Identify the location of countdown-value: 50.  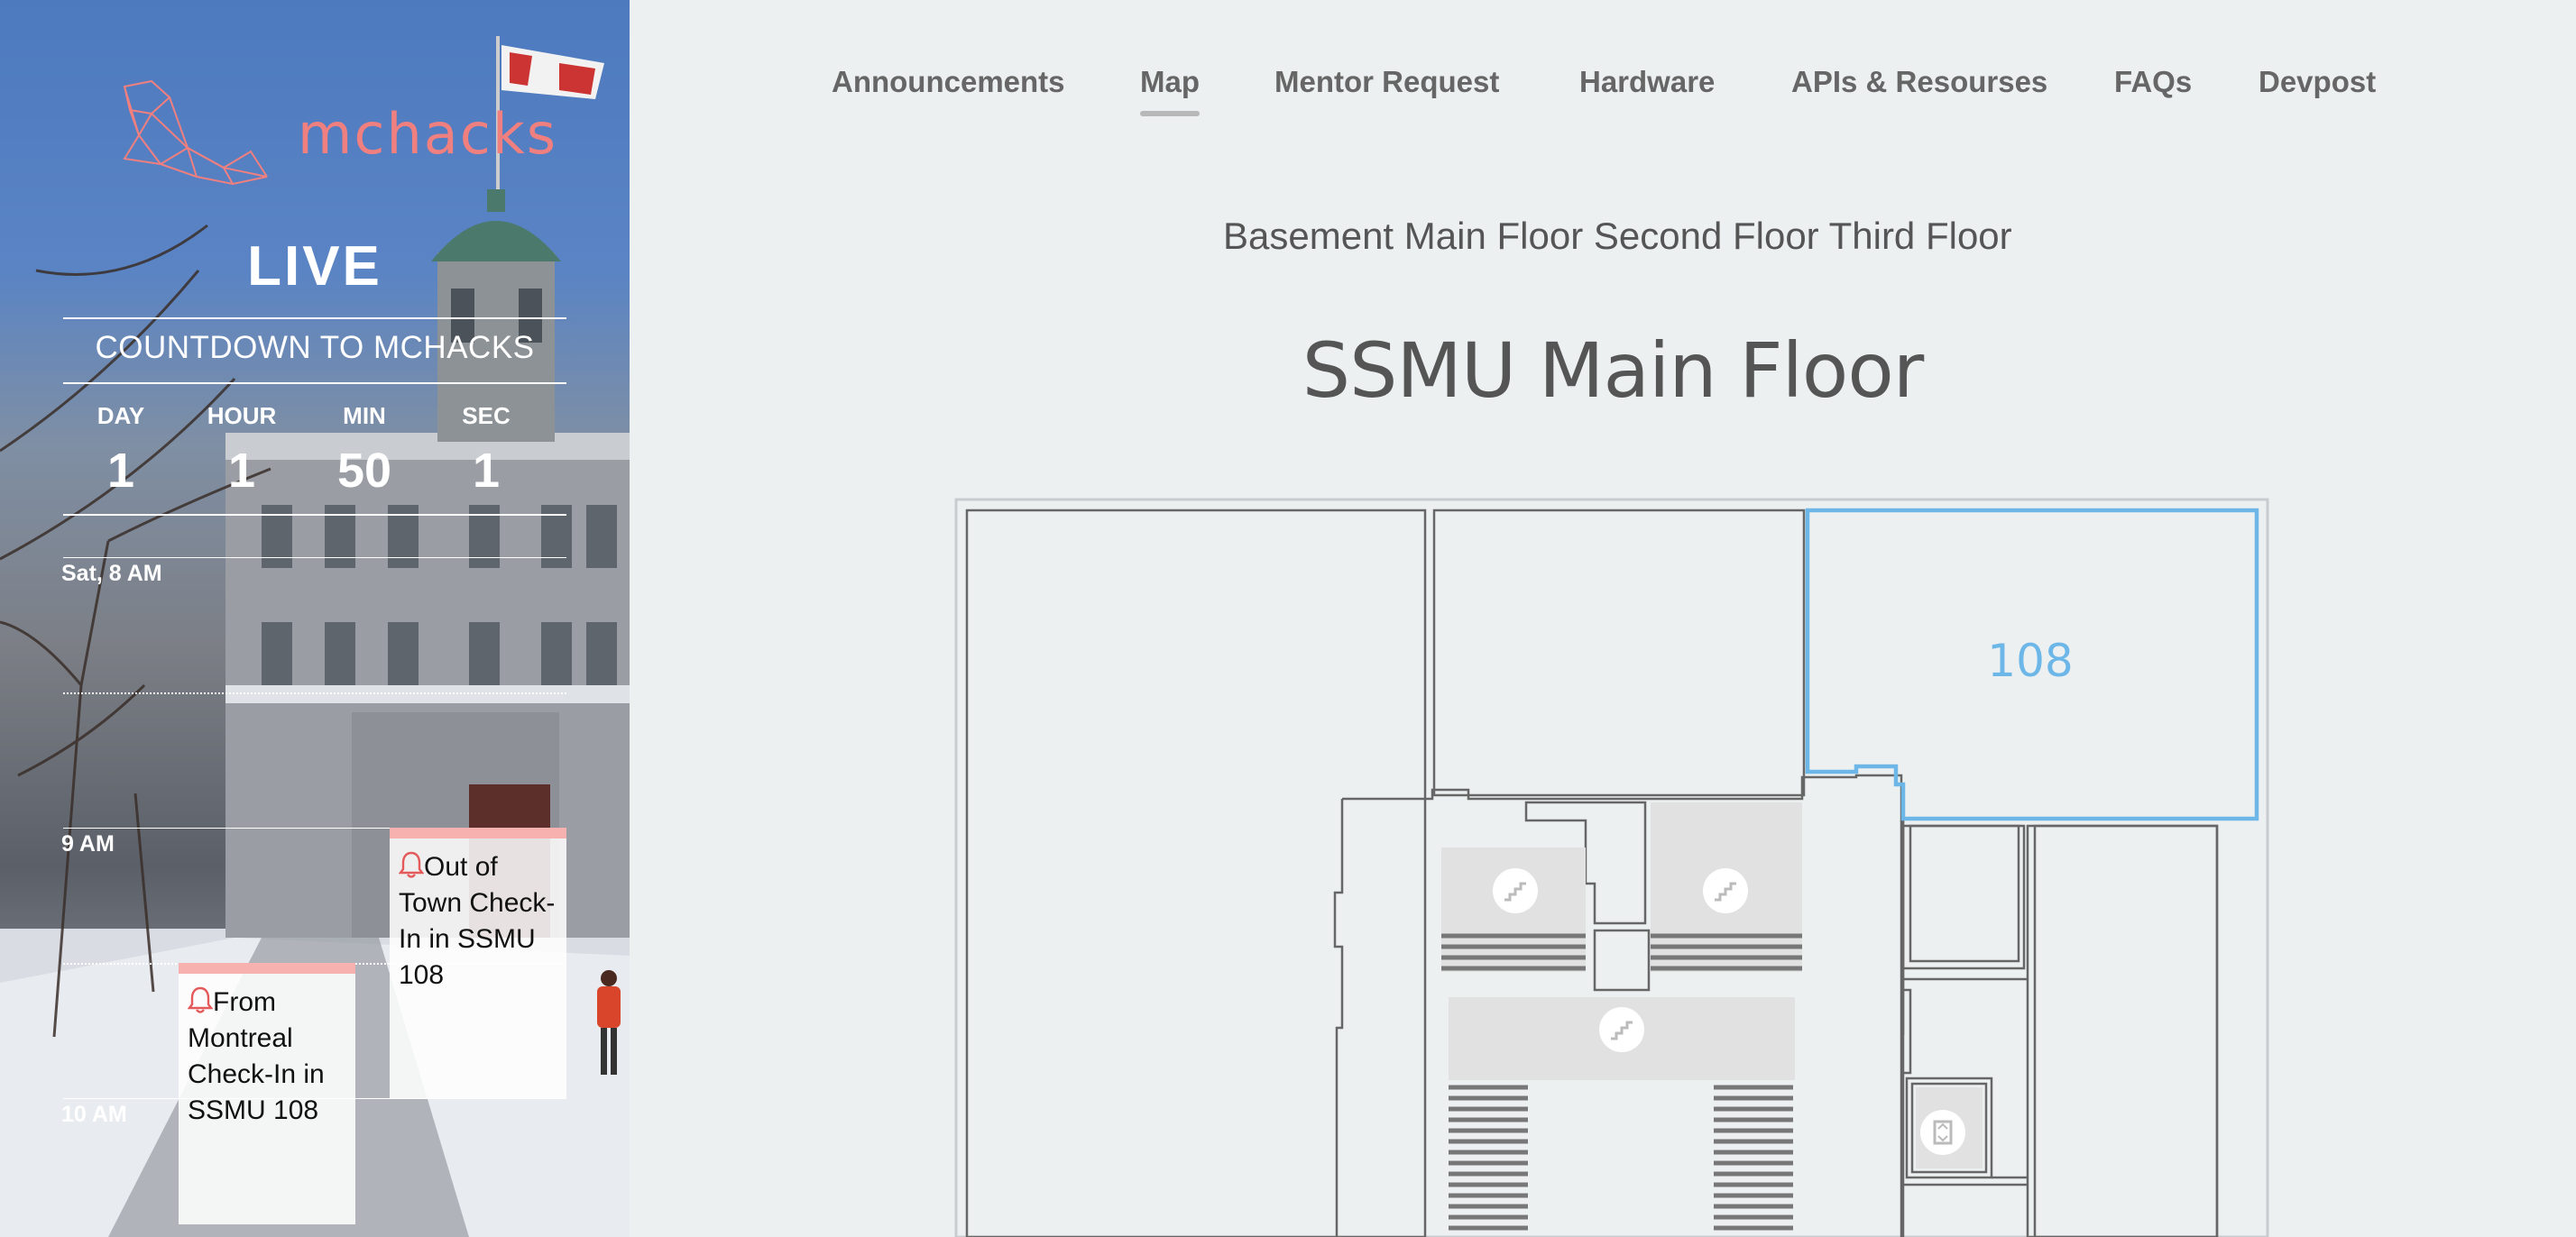
(364, 471).